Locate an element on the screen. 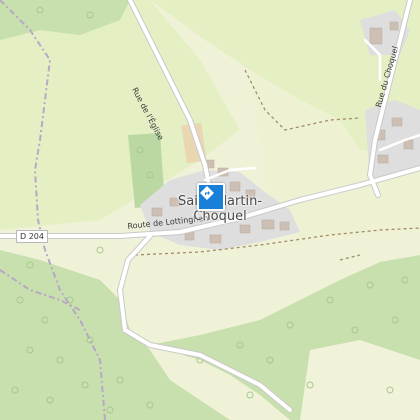  location-pin-icon is located at coordinates (211, 197).